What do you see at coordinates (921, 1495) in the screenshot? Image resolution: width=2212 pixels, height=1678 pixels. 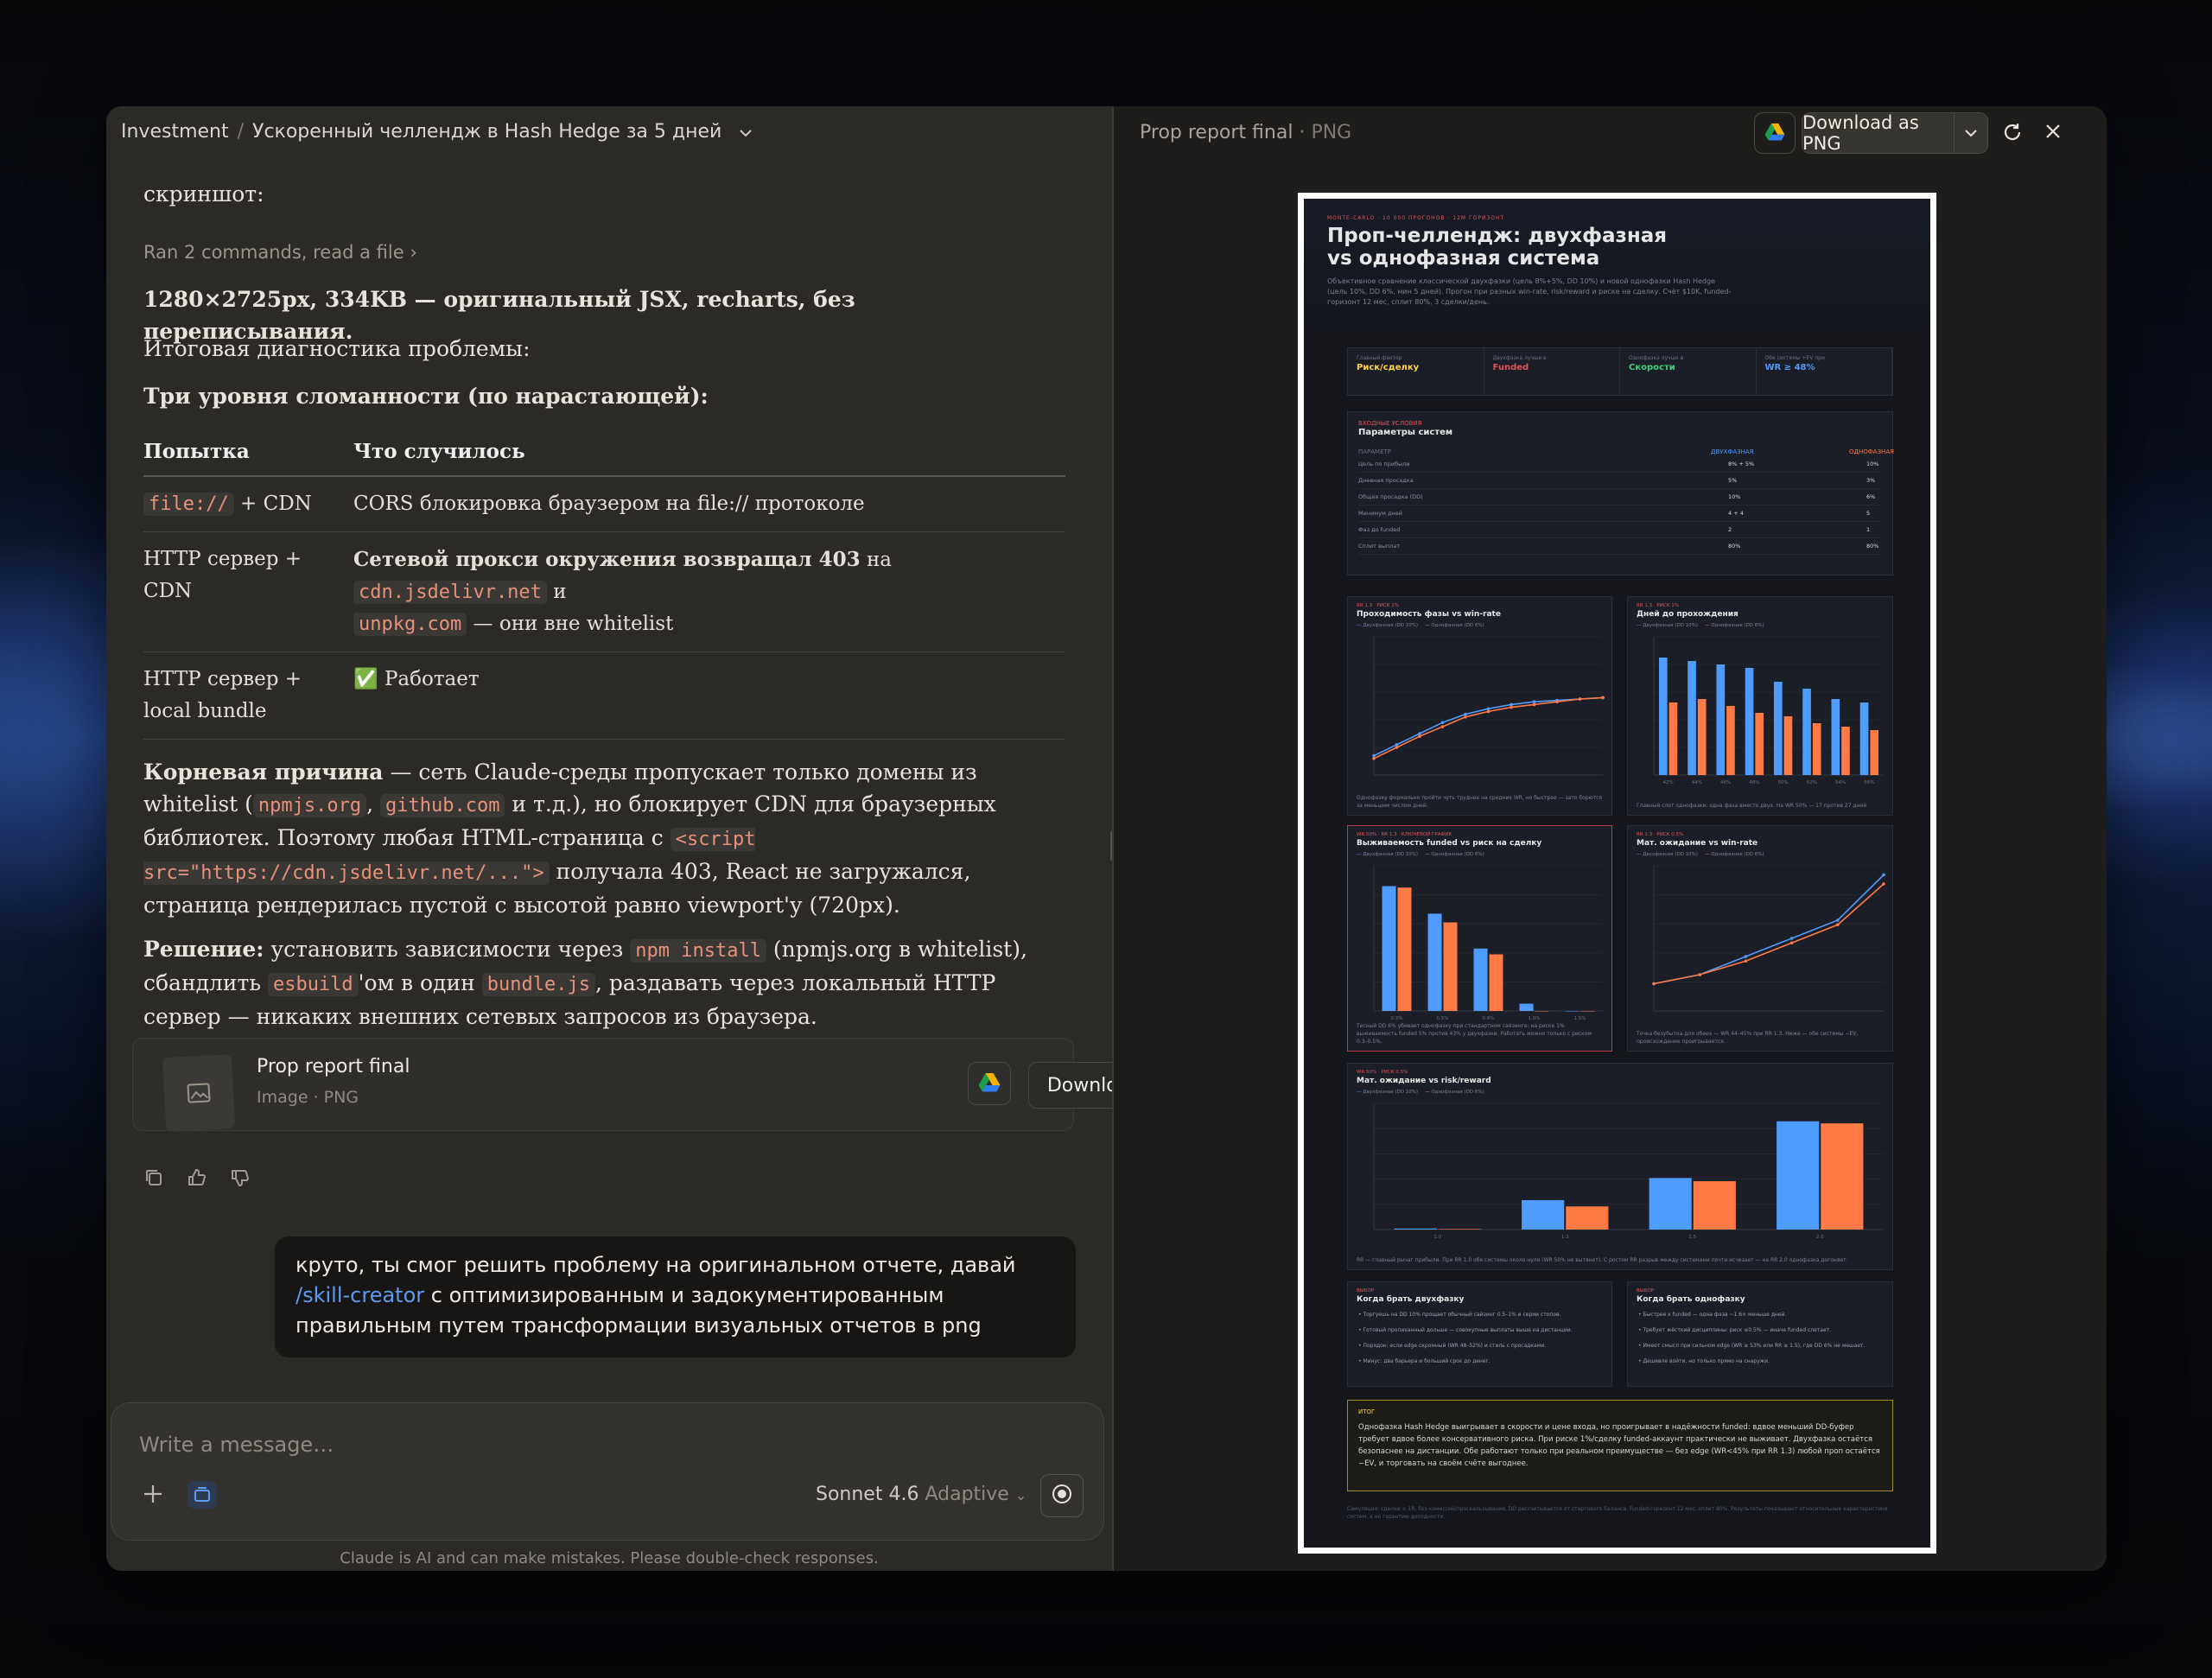 I see `model-selector: Sonnet 4.6 Adaptive ⌄` at bounding box center [921, 1495].